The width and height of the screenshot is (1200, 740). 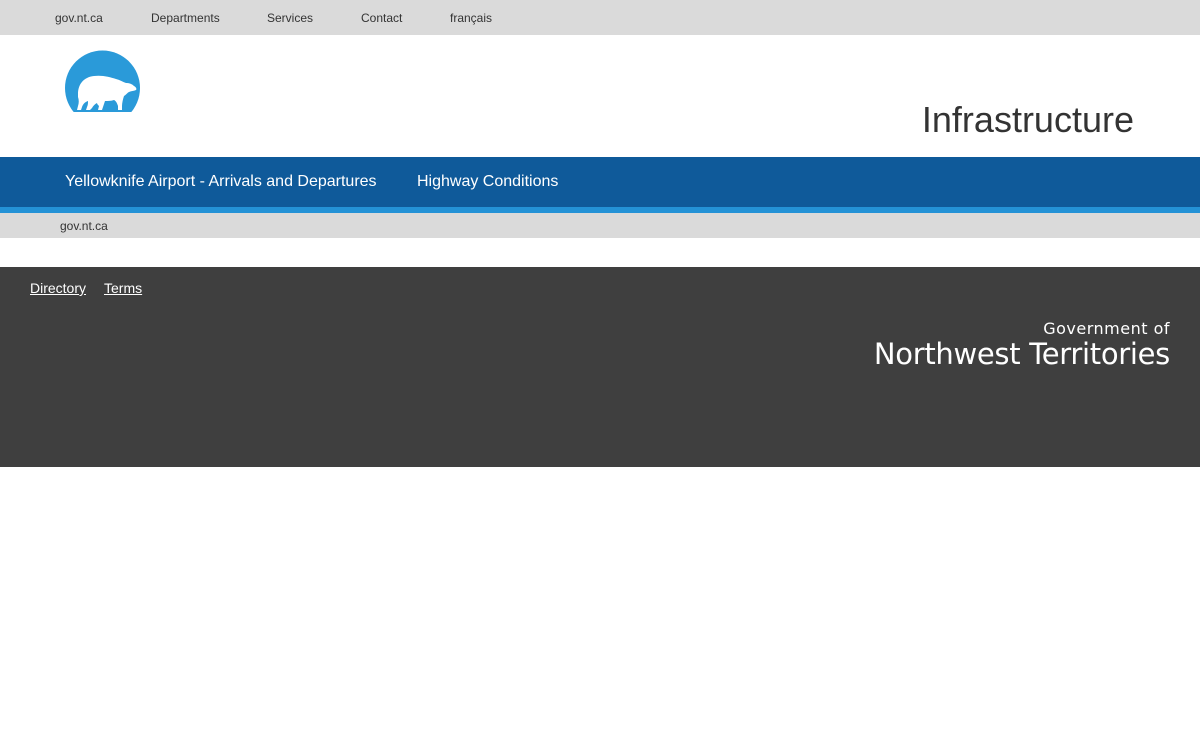 I want to click on footer-link-terms: Terms, so click(x=123, y=288).